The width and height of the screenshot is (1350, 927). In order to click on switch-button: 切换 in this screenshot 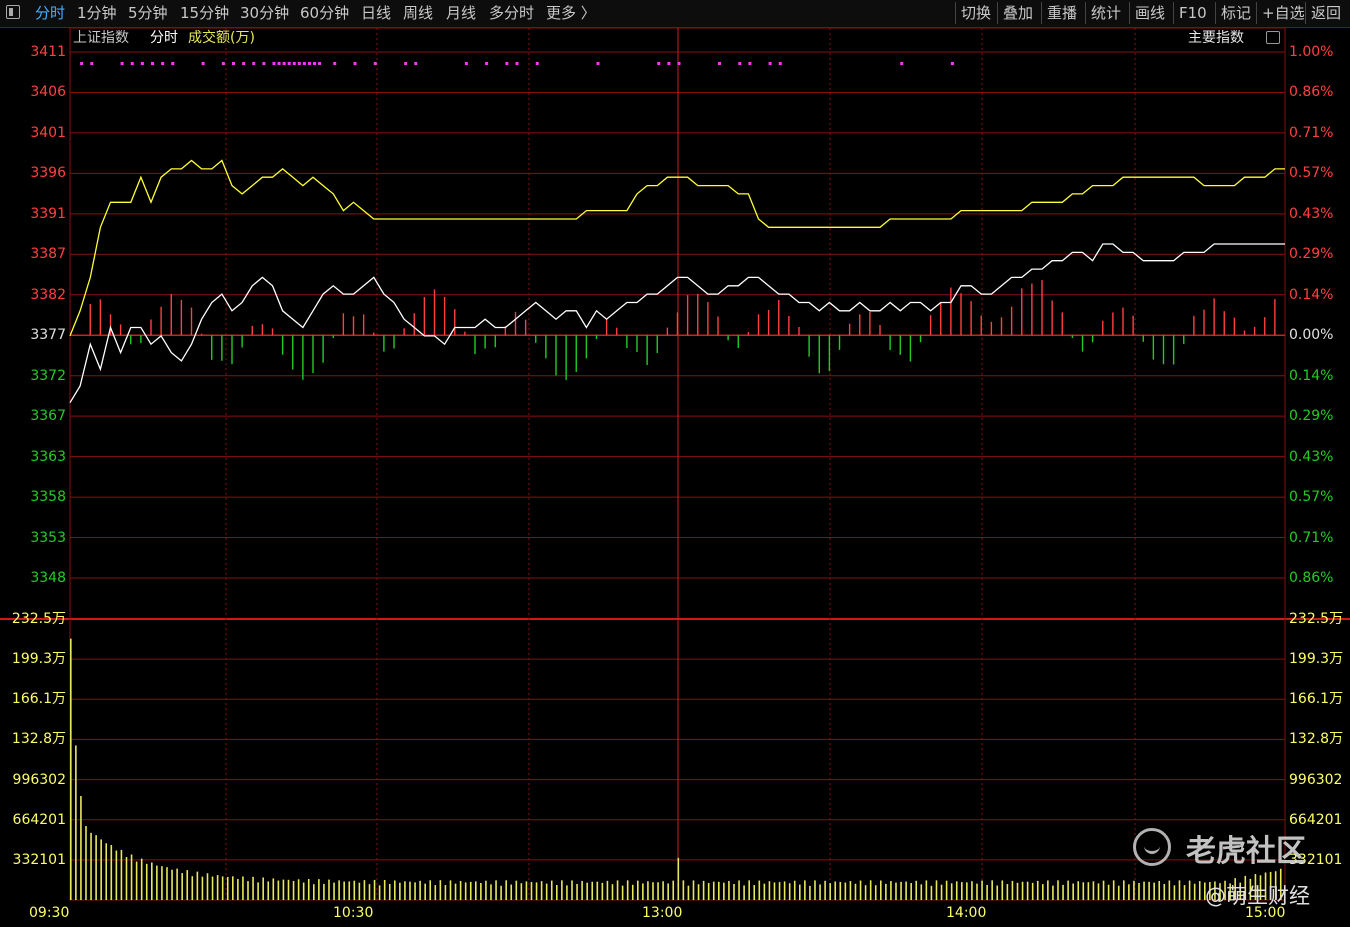, I will do `click(973, 13)`.